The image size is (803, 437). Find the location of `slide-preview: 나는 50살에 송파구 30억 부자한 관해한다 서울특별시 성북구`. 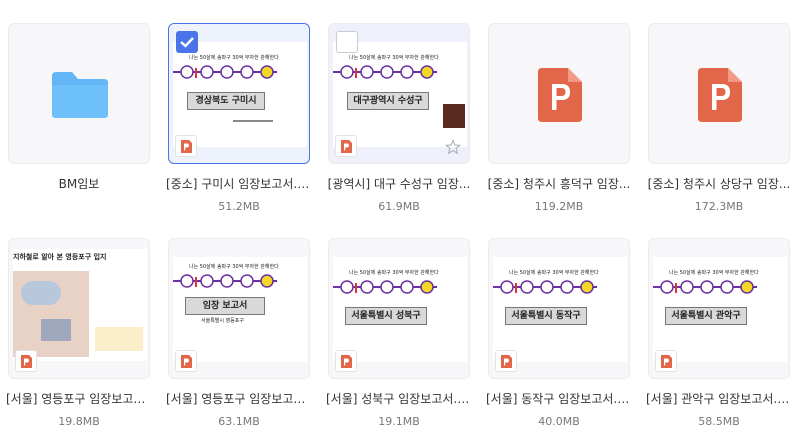

slide-preview: 나는 50살에 송파구 30억 부자한 관해한다 서울특별시 성북구 is located at coordinates (400, 309).